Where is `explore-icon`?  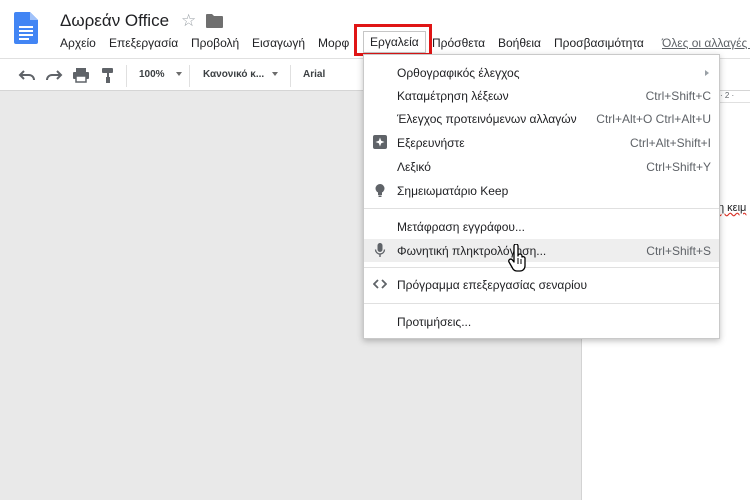 explore-icon is located at coordinates (380, 142).